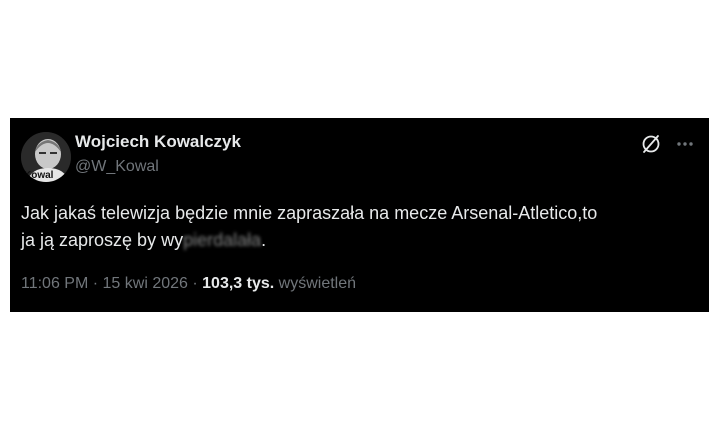 This screenshot has height=429, width=718. I want to click on avatar-image: Kowal, so click(46, 157).